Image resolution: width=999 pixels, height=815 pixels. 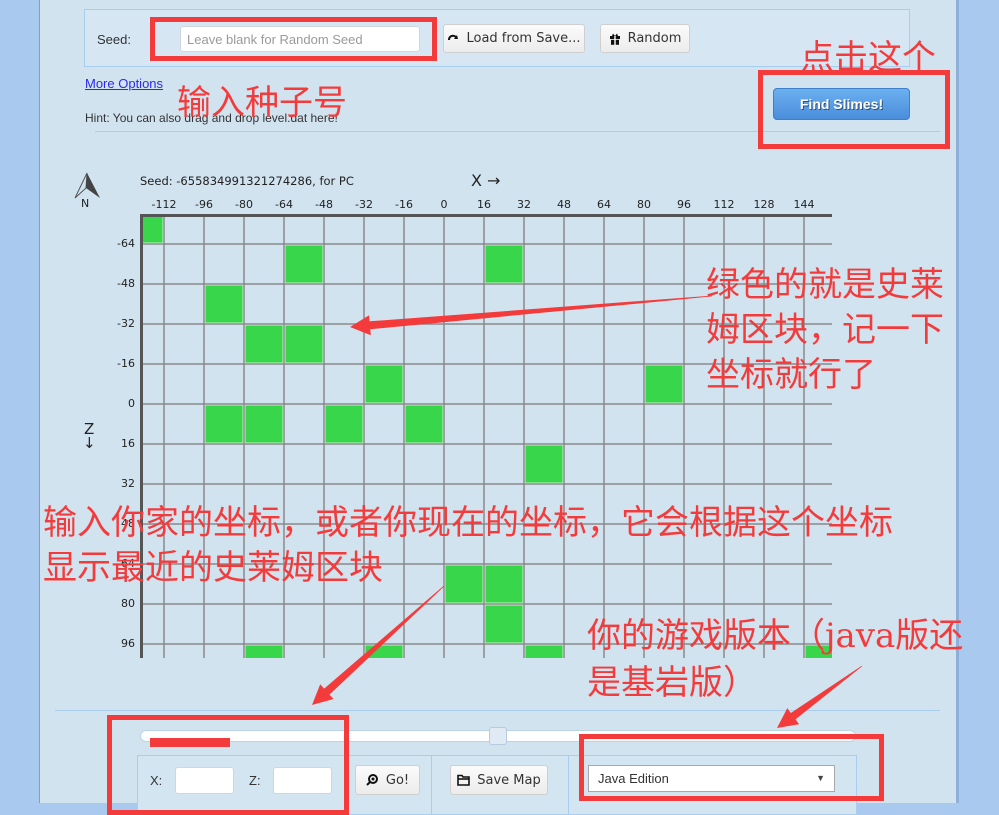 What do you see at coordinates (615, 39) in the screenshot?
I see `gift-icon` at bounding box center [615, 39].